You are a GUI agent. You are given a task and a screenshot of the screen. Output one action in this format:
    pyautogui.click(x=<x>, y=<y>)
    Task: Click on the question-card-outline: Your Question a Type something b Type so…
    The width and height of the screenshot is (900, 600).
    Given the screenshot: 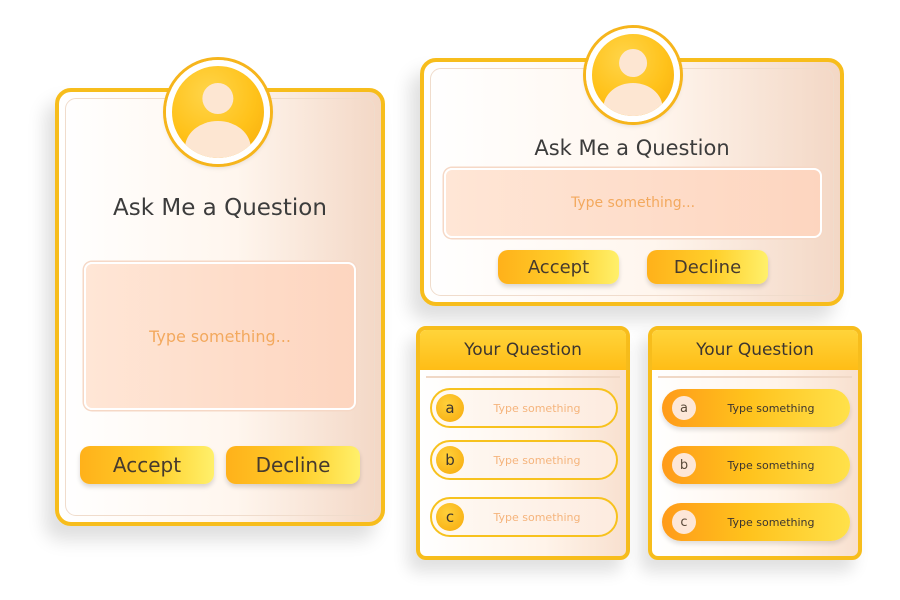 What is the action you would take?
    pyautogui.click(x=523, y=443)
    